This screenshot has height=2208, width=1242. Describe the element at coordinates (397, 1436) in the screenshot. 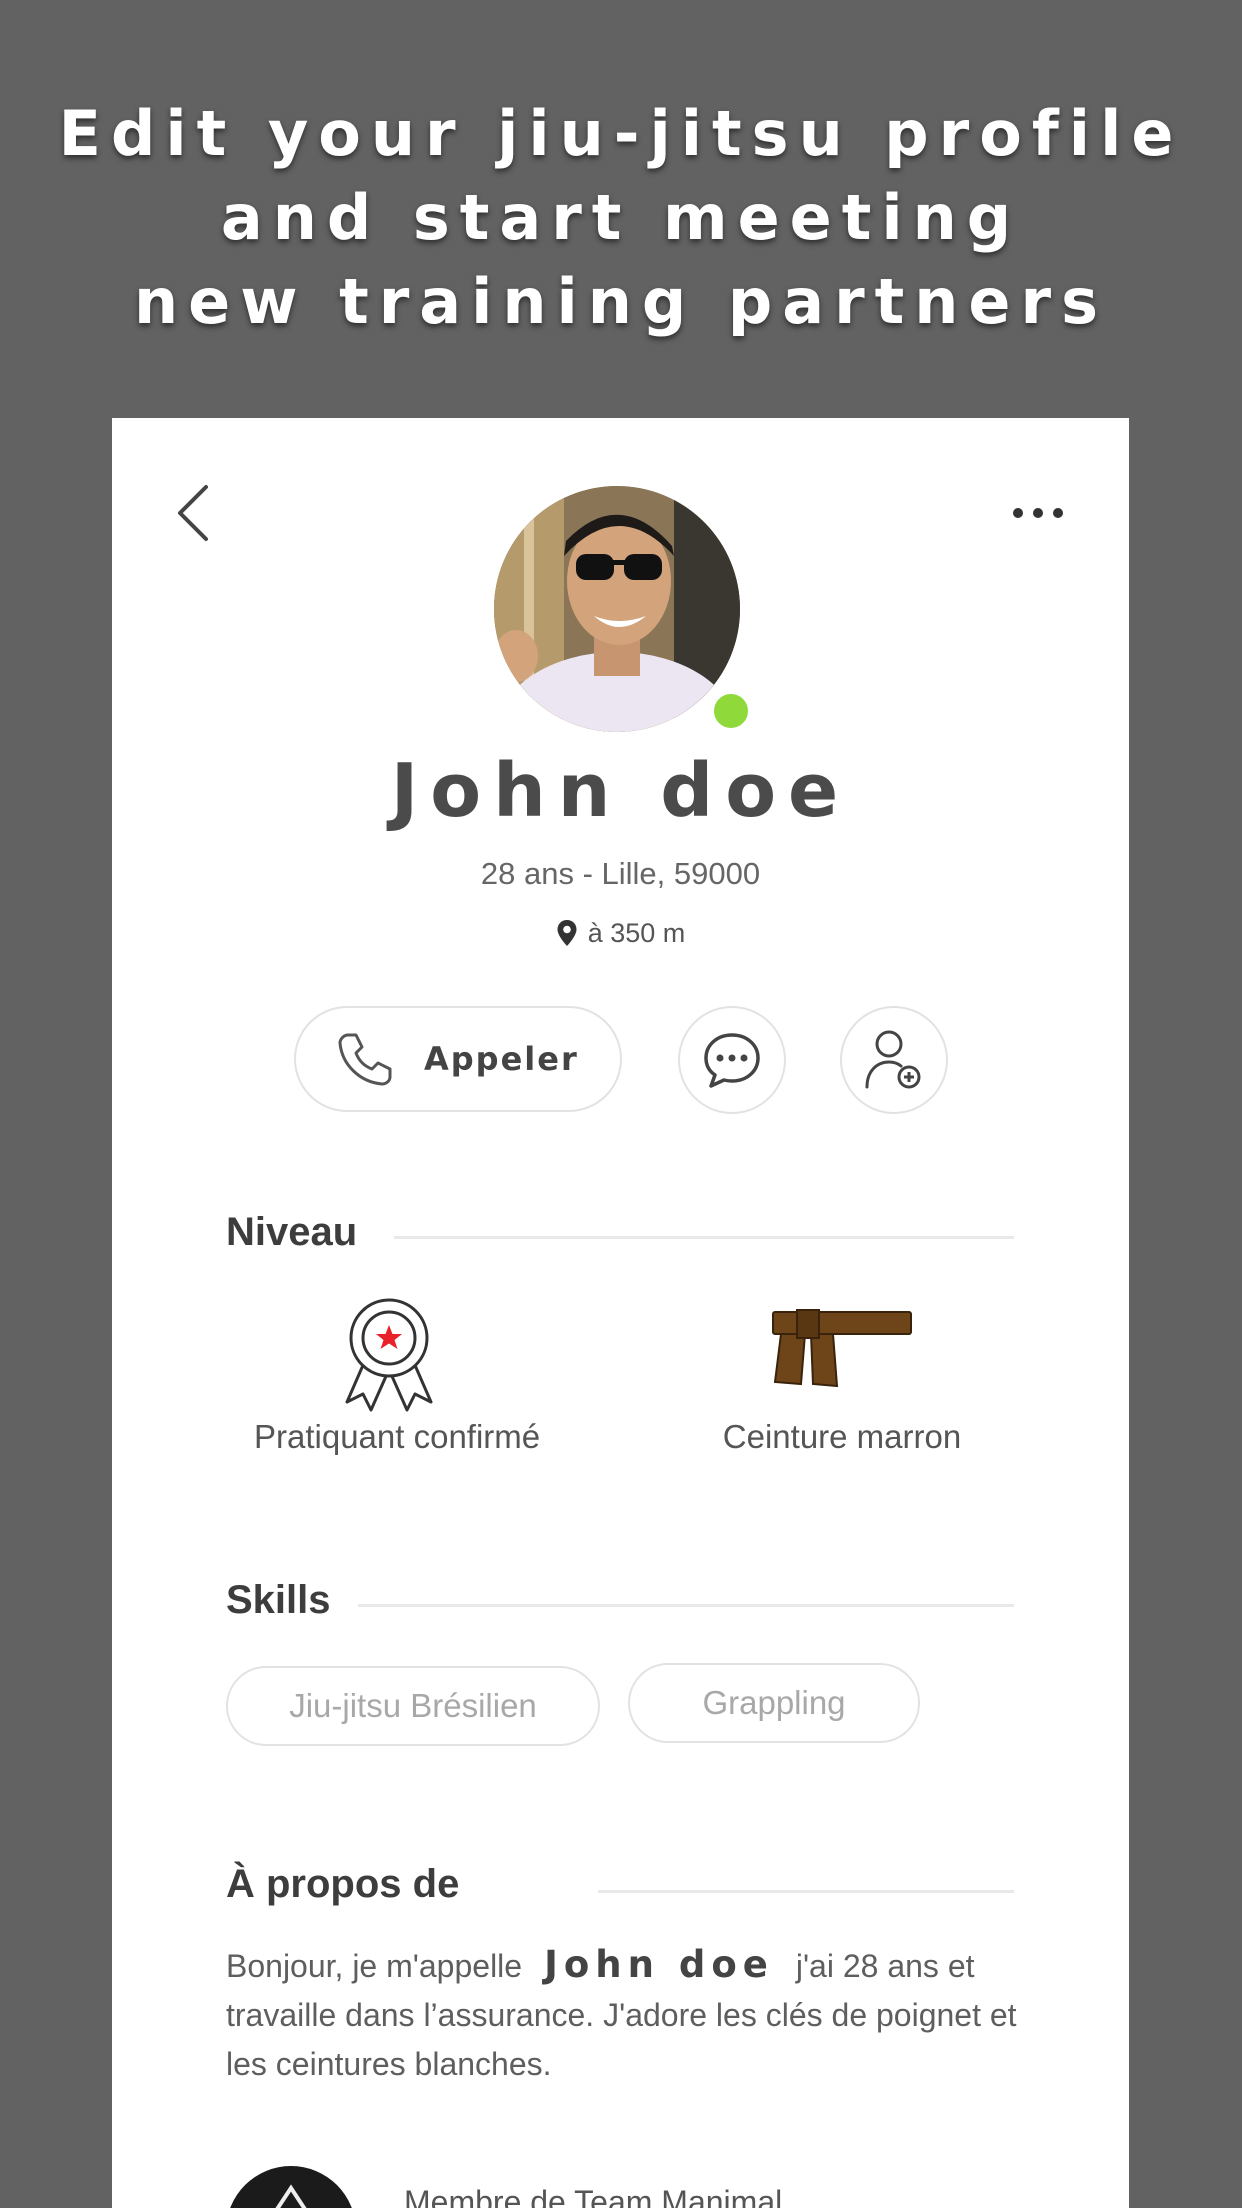

I see `level-experience-label: Pratiquant confirmé` at that location.